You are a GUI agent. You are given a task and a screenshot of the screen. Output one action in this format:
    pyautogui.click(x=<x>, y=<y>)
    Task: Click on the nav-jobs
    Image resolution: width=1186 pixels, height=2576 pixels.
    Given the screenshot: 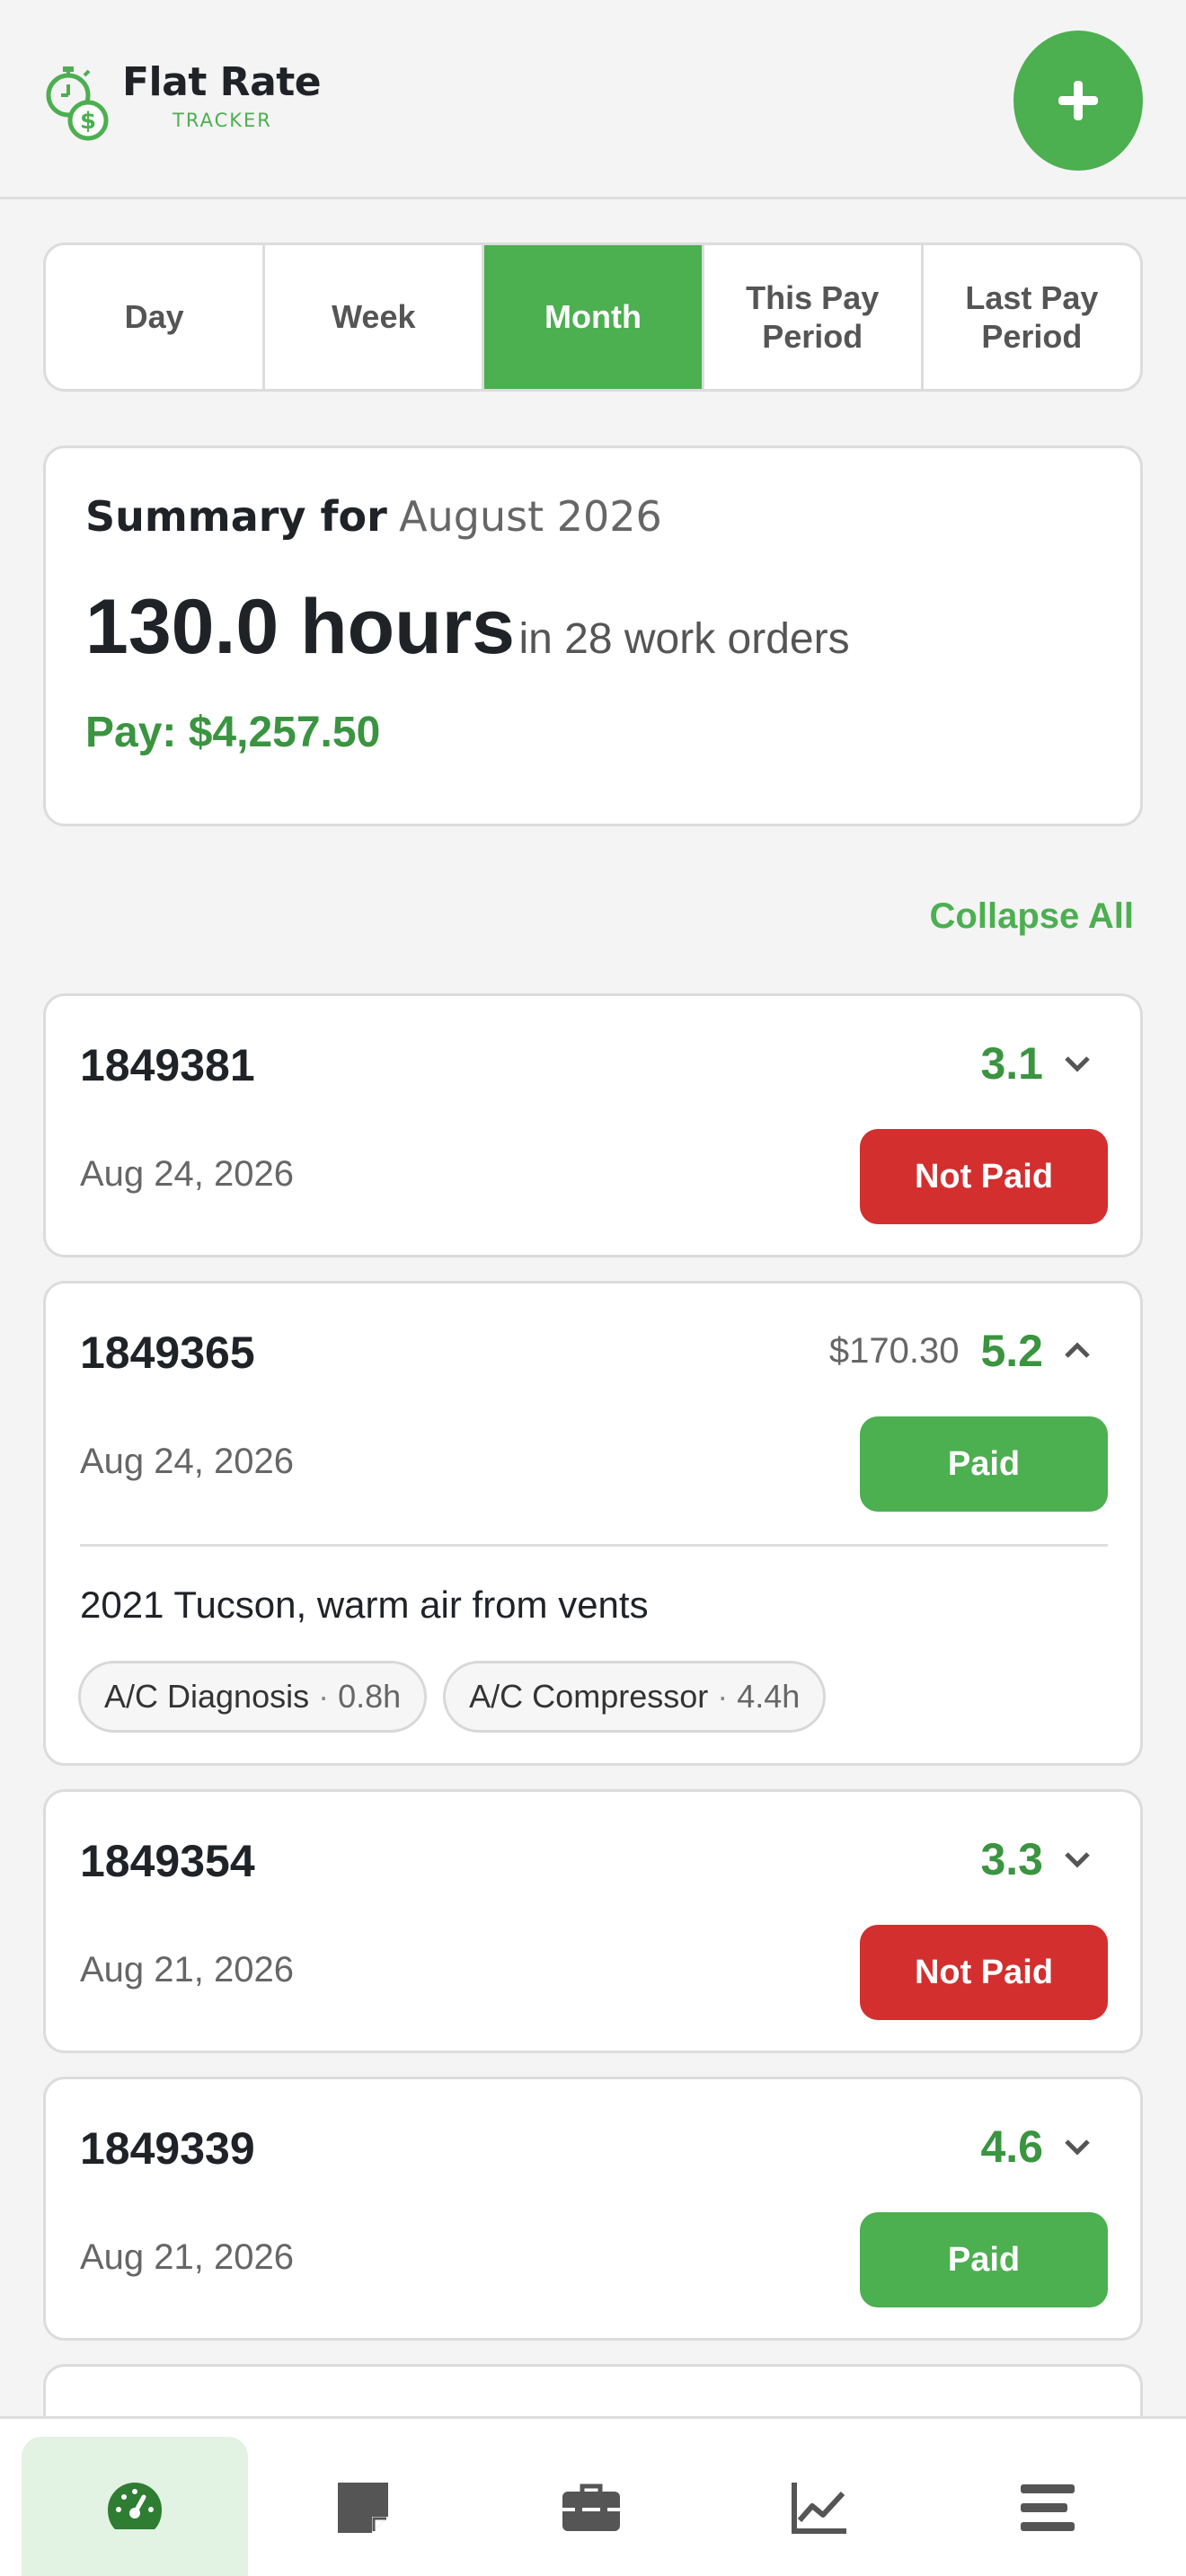 What is the action you would take?
    pyautogui.click(x=591, y=2506)
    